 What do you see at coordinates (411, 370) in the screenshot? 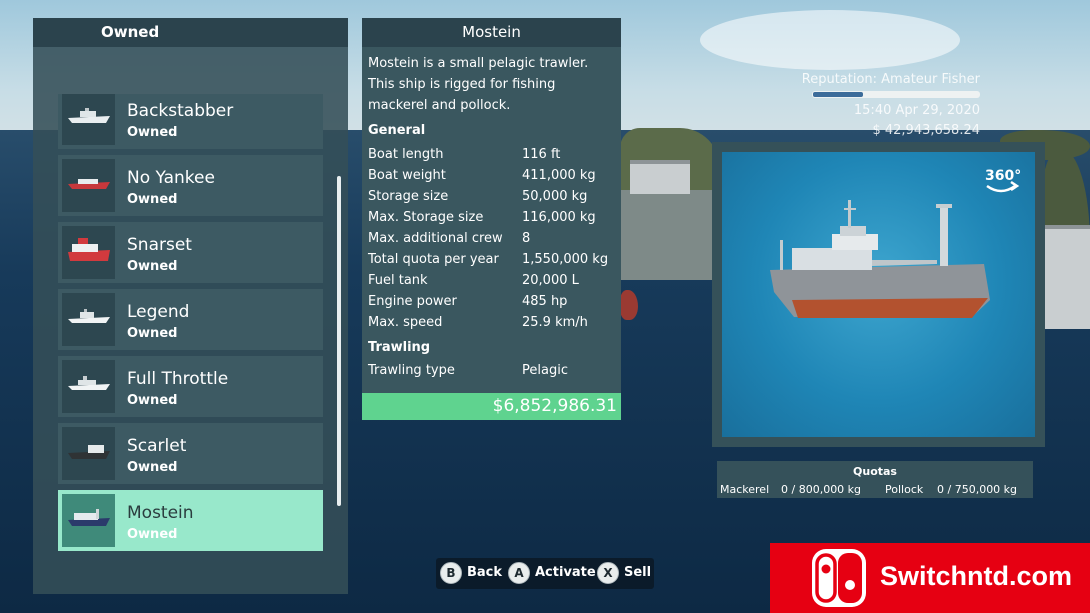
I see `stat-label: Trawling type` at bounding box center [411, 370].